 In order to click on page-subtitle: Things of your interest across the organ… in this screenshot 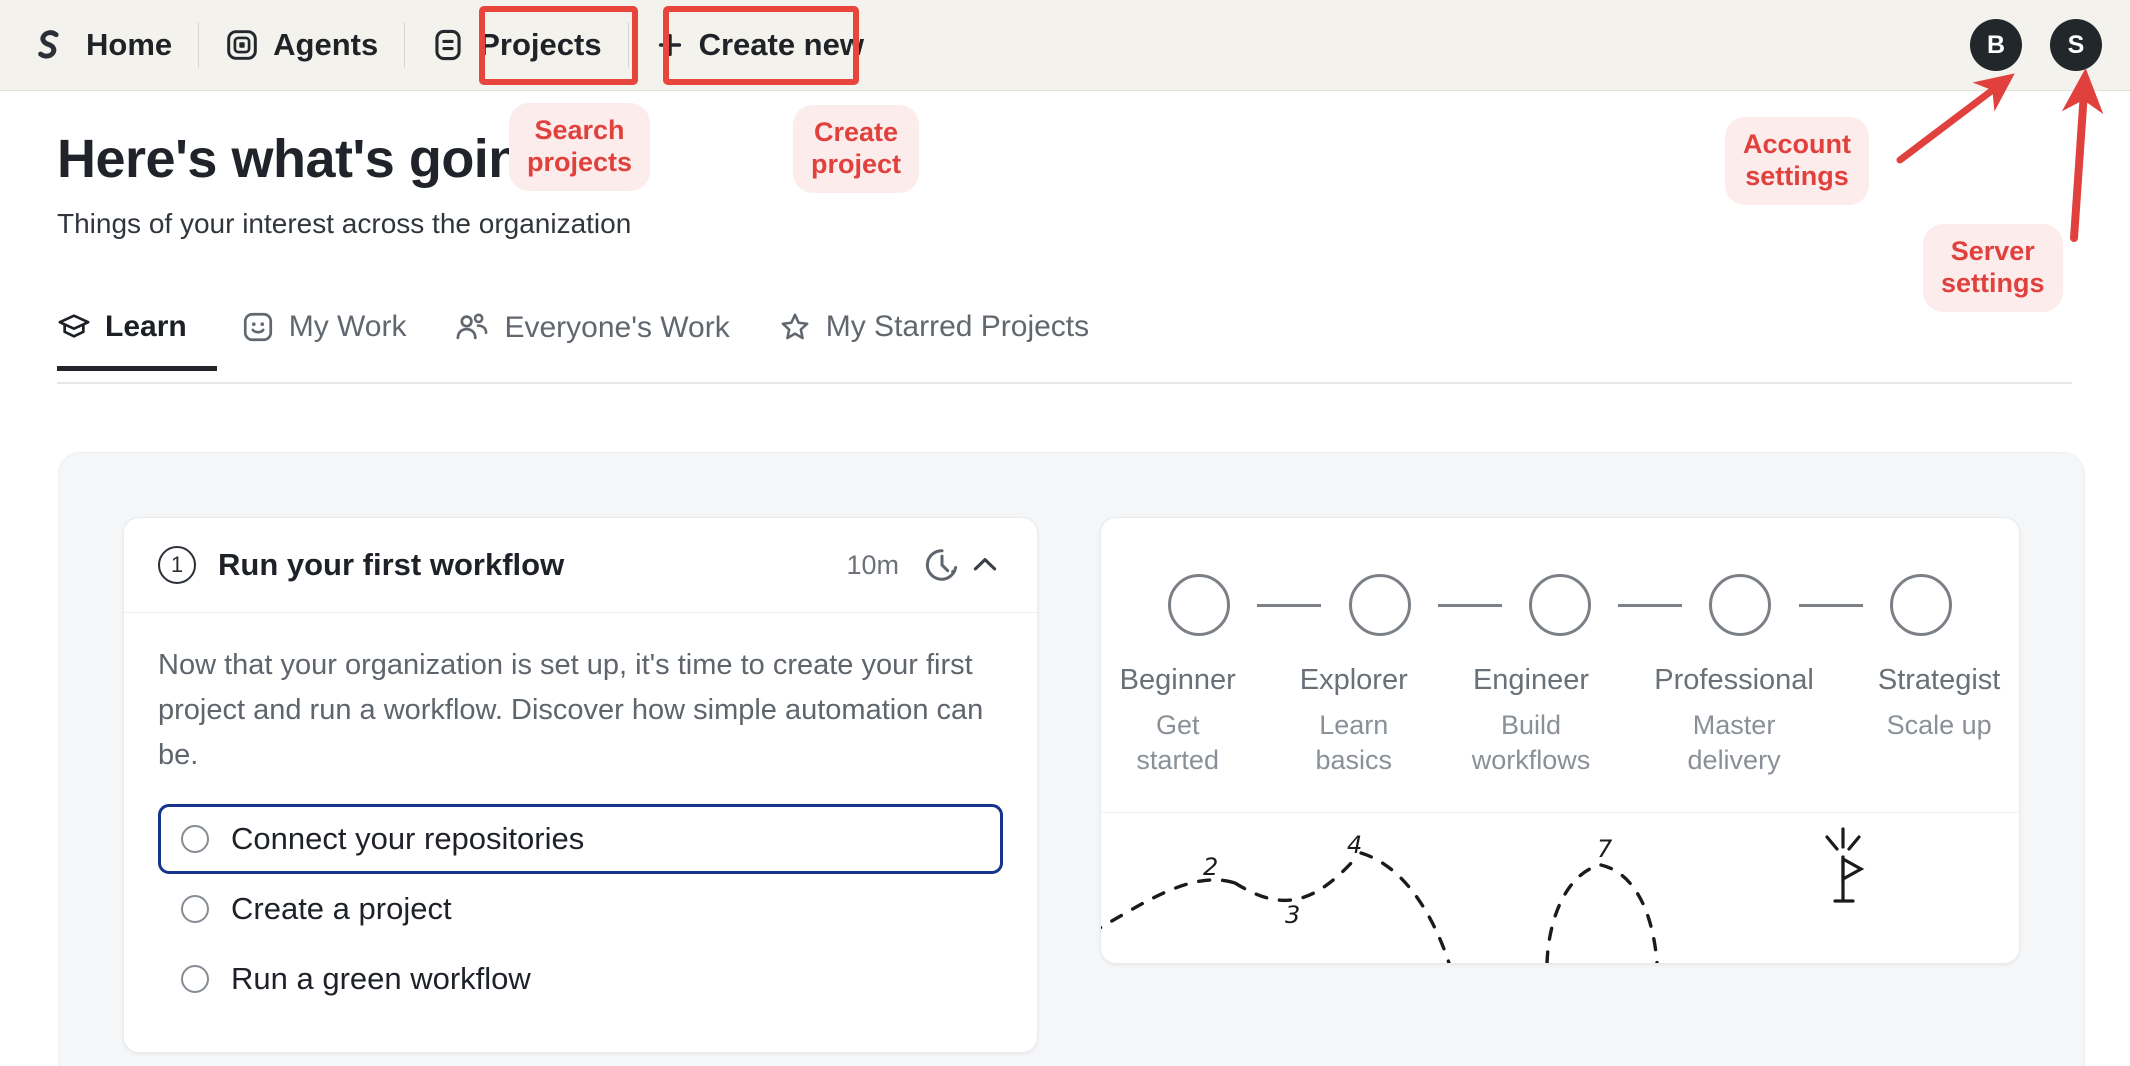, I will do `click(344, 223)`.